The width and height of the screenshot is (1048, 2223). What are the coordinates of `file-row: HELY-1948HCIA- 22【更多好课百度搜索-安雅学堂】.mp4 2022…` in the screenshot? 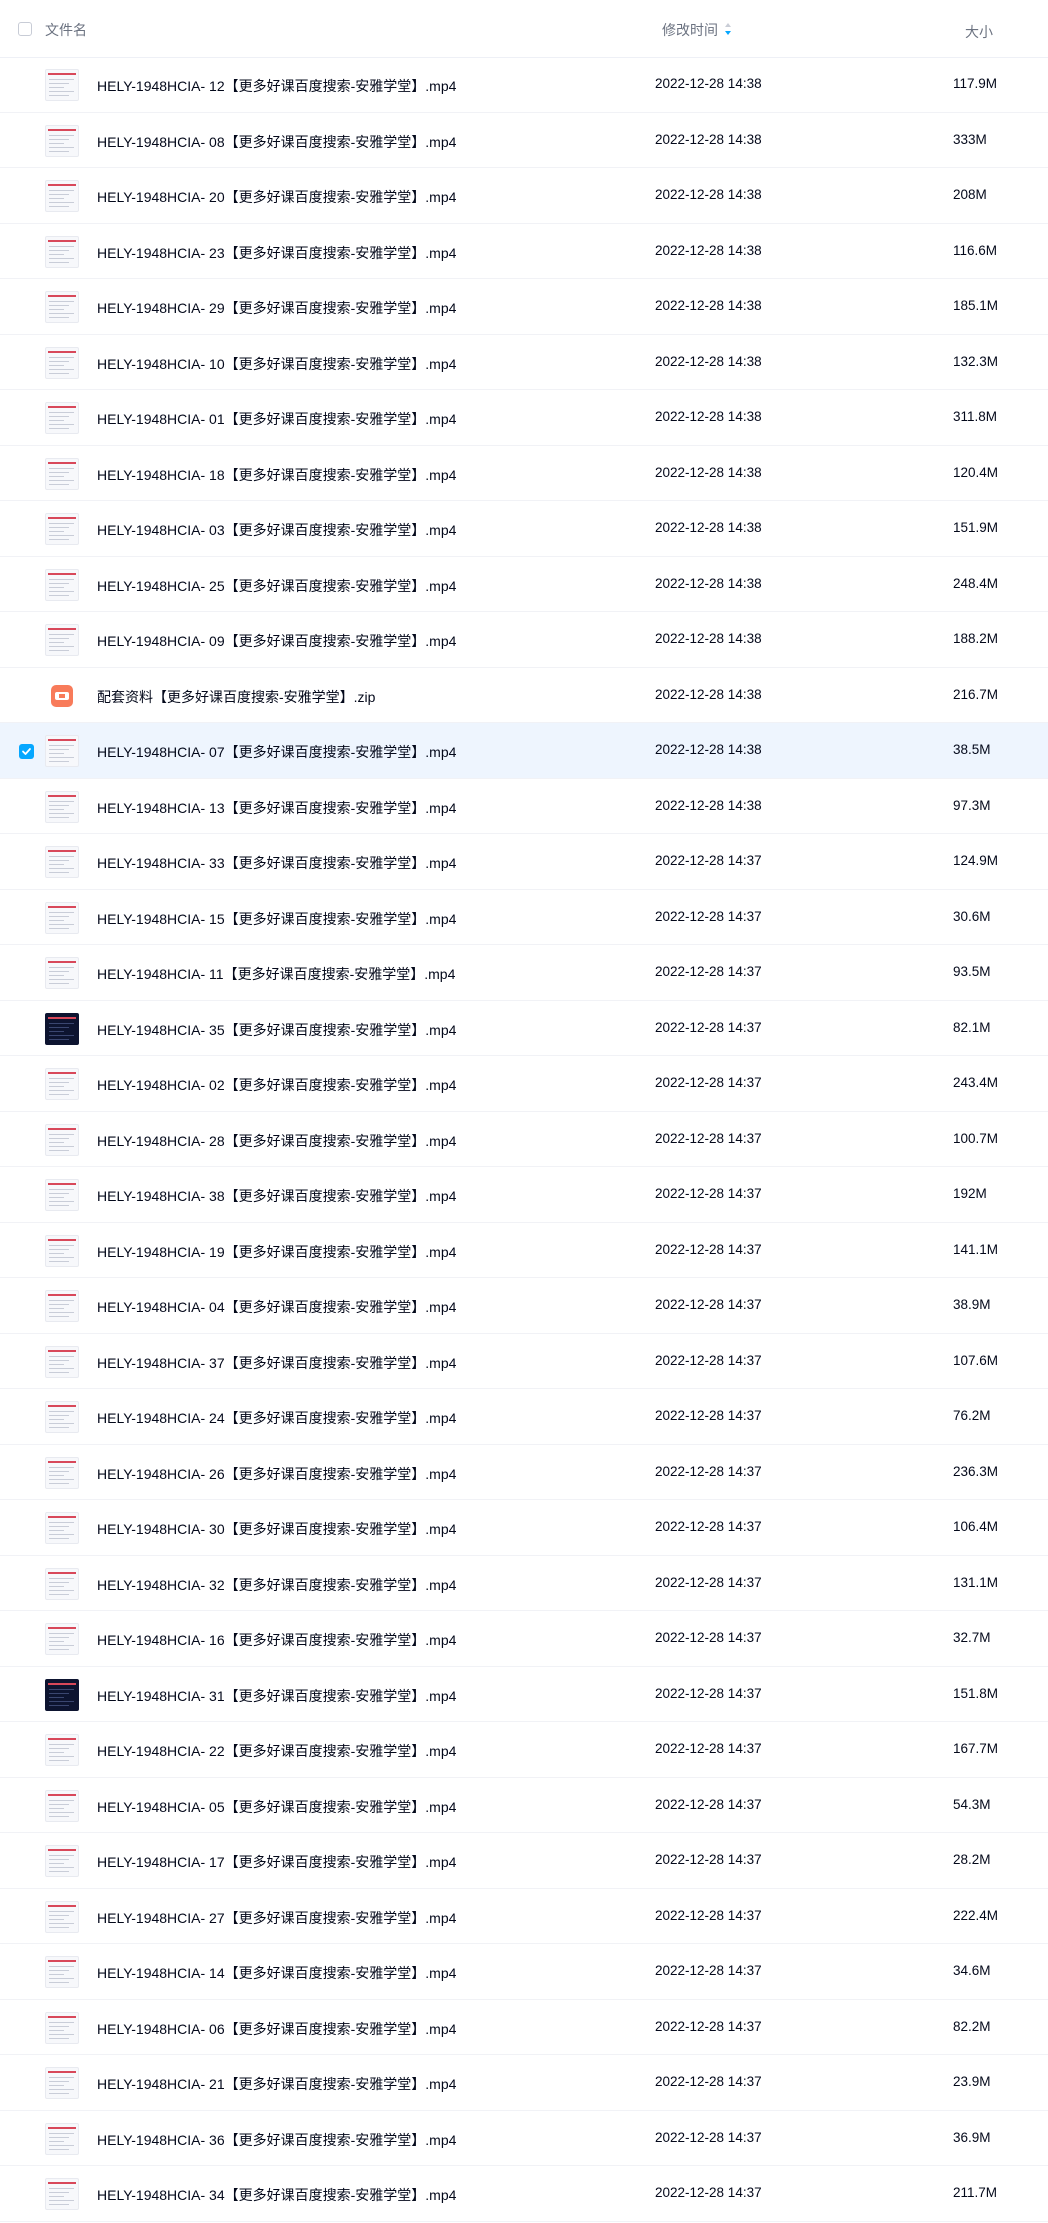 It's located at (524, 1750).